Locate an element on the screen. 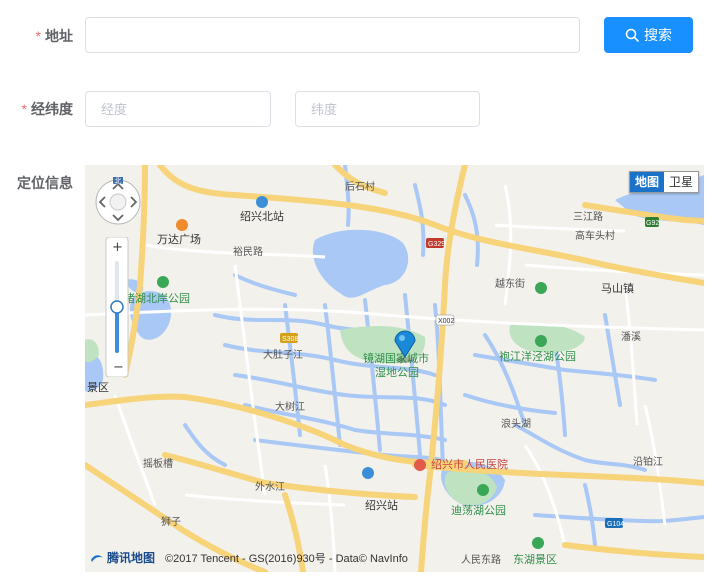 This screenshot has height=579, width=723. tencent-map-logo: 腾讯地图 is located at coordinates (122, 557).